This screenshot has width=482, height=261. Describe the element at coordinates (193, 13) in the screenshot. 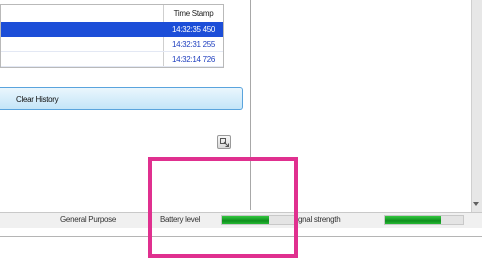

I see `column-header-time-stamp: Time Stamp` at that location.